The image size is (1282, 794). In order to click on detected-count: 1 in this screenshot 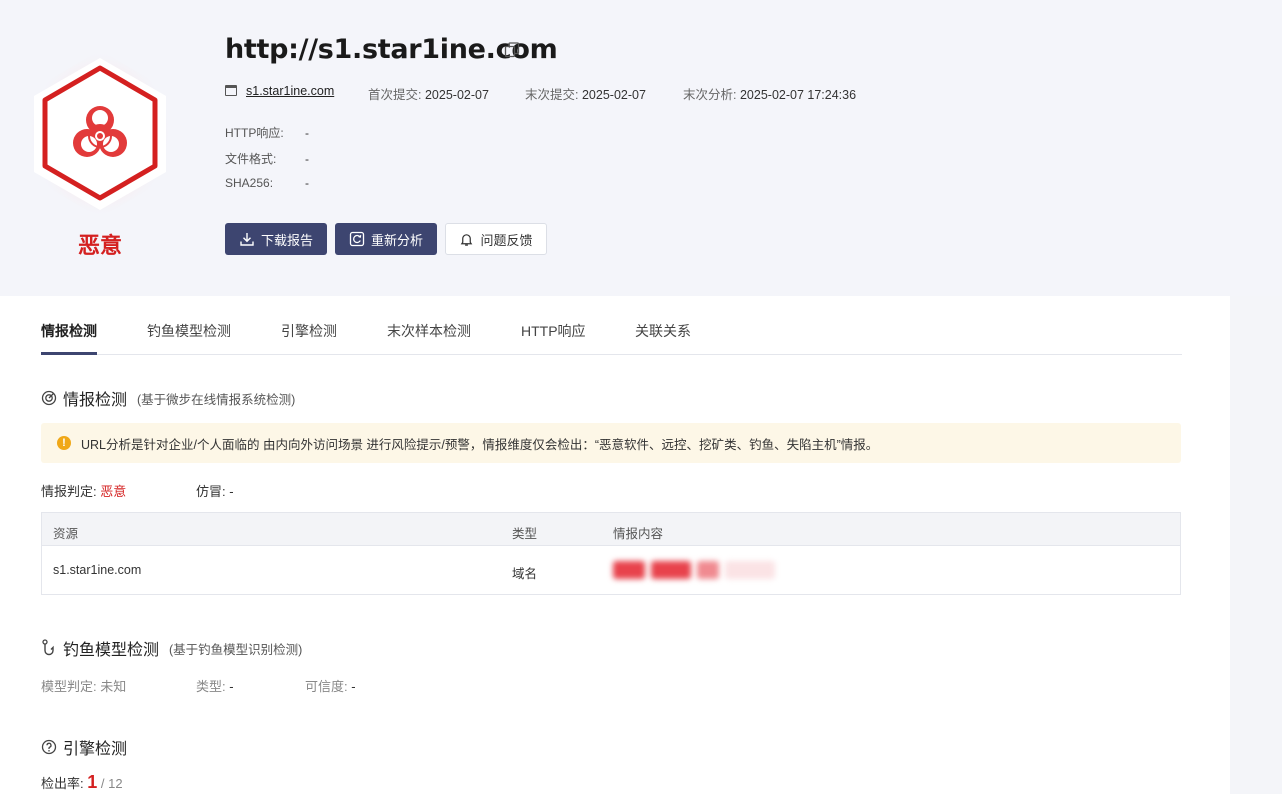, I will do `click(92, 782)`.